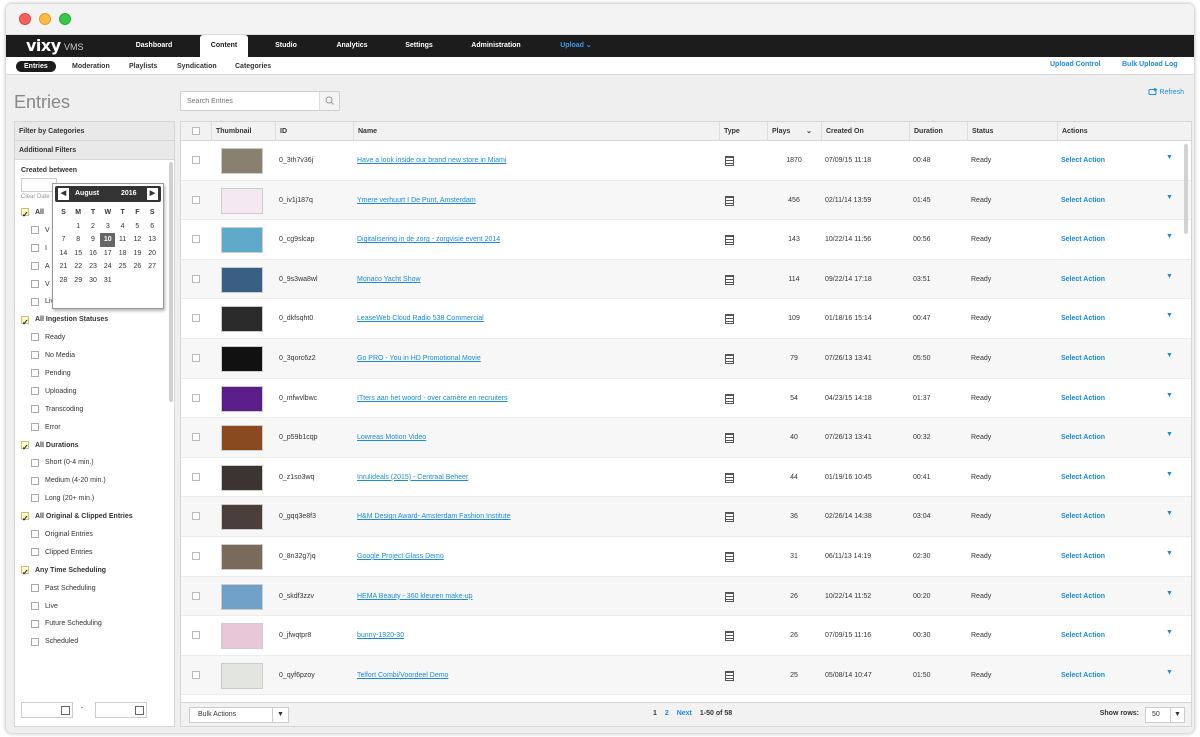  Describe the element at coordinates (536, 131) in the screenshot. I see `column-name: Name` at that location.